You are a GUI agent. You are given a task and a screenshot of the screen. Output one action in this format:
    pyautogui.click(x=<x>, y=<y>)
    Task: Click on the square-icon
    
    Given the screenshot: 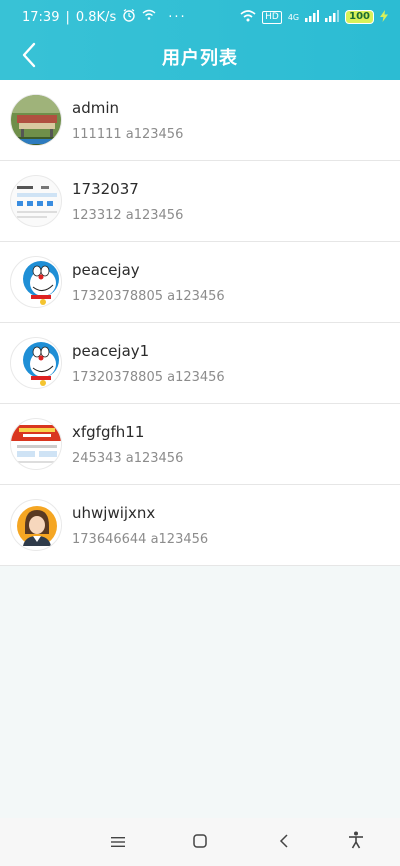 What is the action you would take?
    pyautogui.click(x=200, y=842)
    